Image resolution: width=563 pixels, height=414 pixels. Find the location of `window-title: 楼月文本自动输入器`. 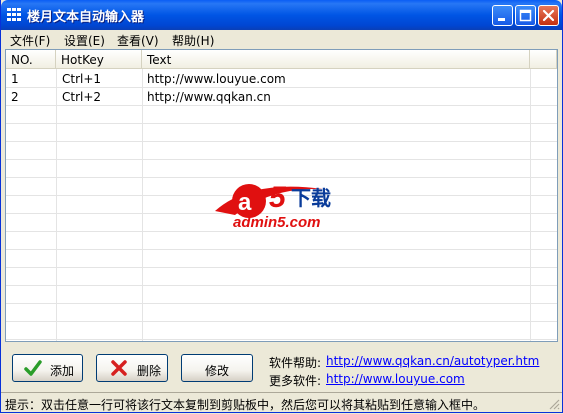

window-title: 楼月文本自动输入器 is located at coordinates (86, 17).